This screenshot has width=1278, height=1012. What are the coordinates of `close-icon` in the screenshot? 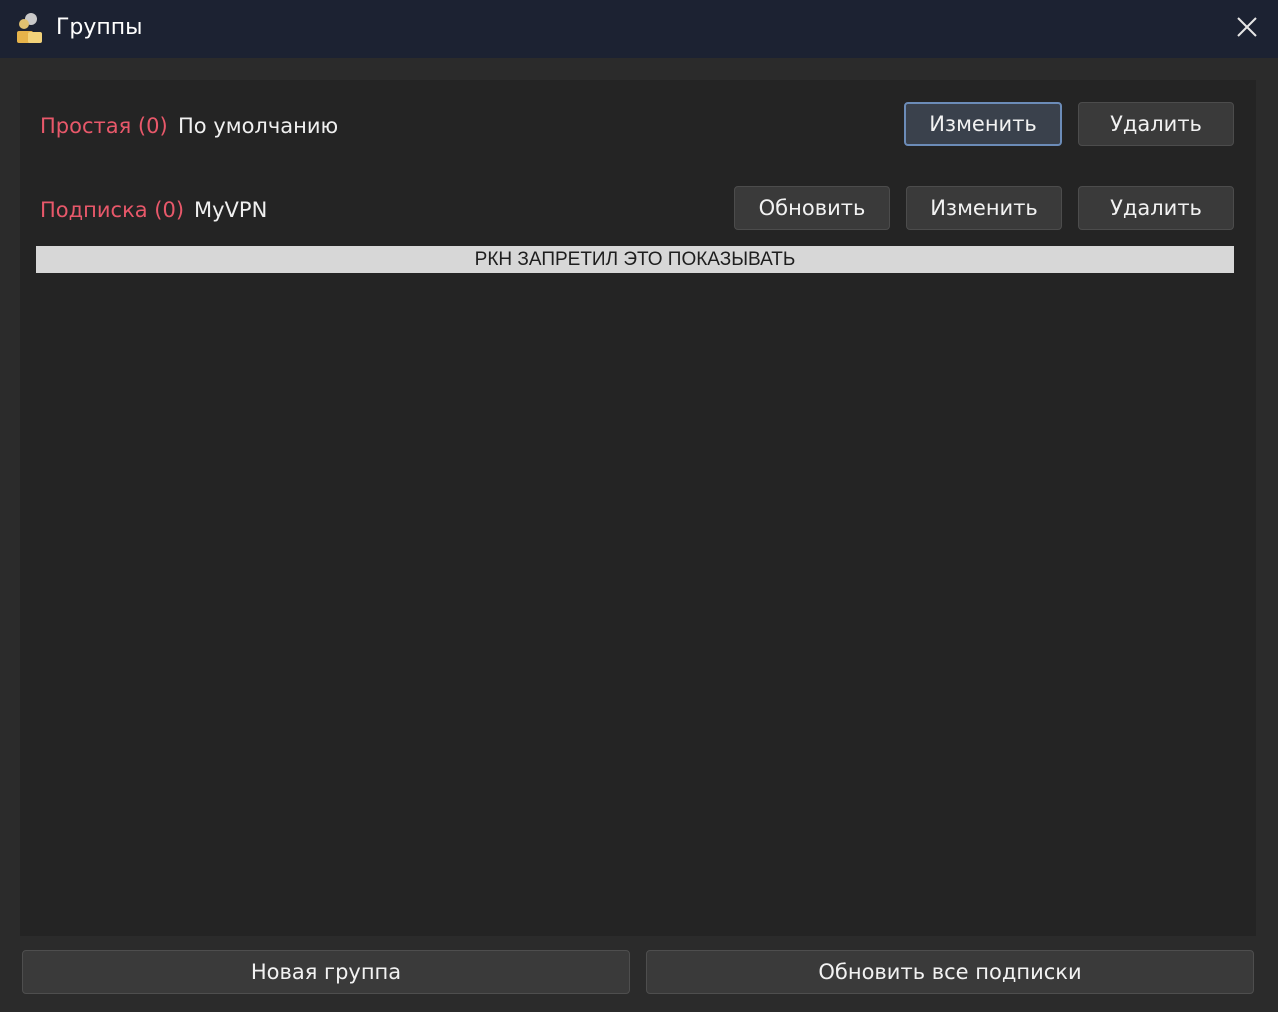 It's located at (1247, 29).